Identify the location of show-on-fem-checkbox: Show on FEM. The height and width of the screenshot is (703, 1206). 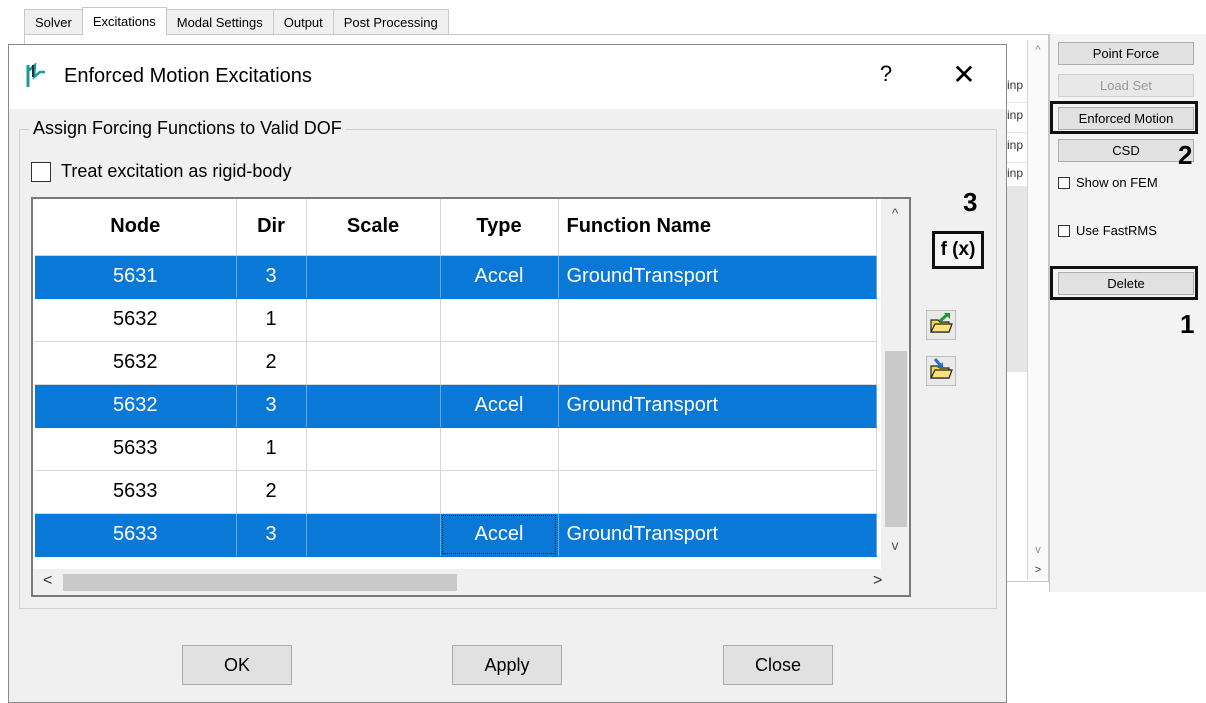
(1108, 182).